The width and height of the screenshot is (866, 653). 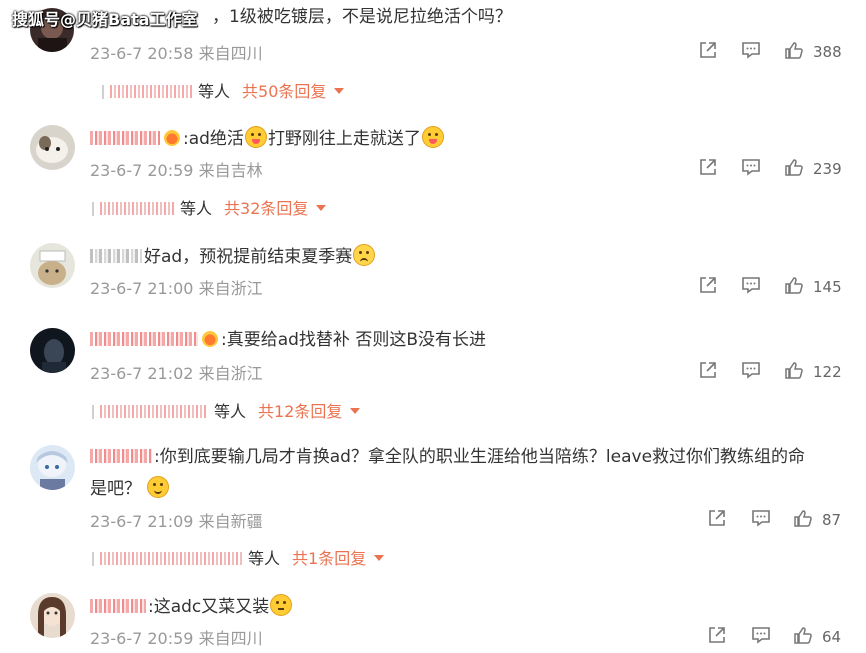 I want to click on reply-summary: 等人 共50条回复, so click(x=223, y=90).